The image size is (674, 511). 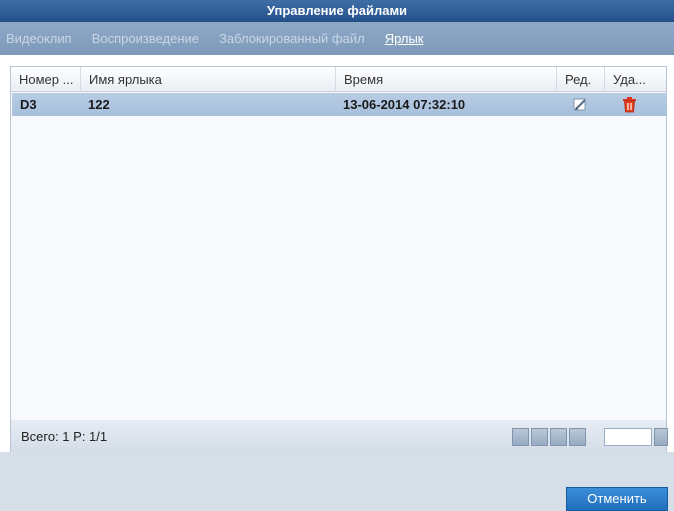 I want to click on first-page-icon, so click(x=520, y=437).